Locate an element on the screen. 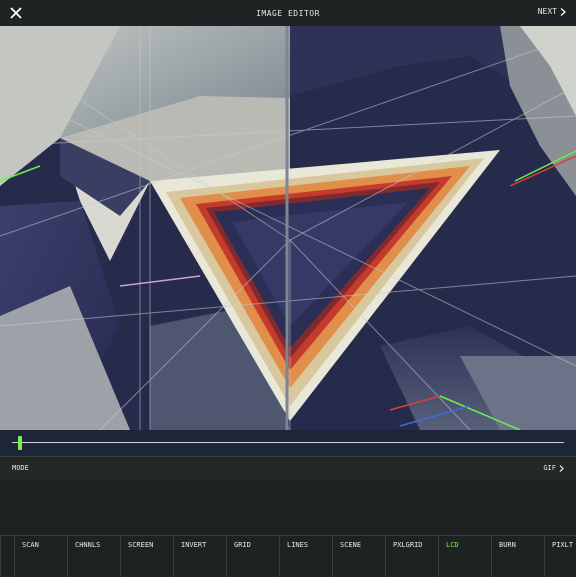 The image size is (576, 577). scrubber-track is located at coordinates (288, 442).